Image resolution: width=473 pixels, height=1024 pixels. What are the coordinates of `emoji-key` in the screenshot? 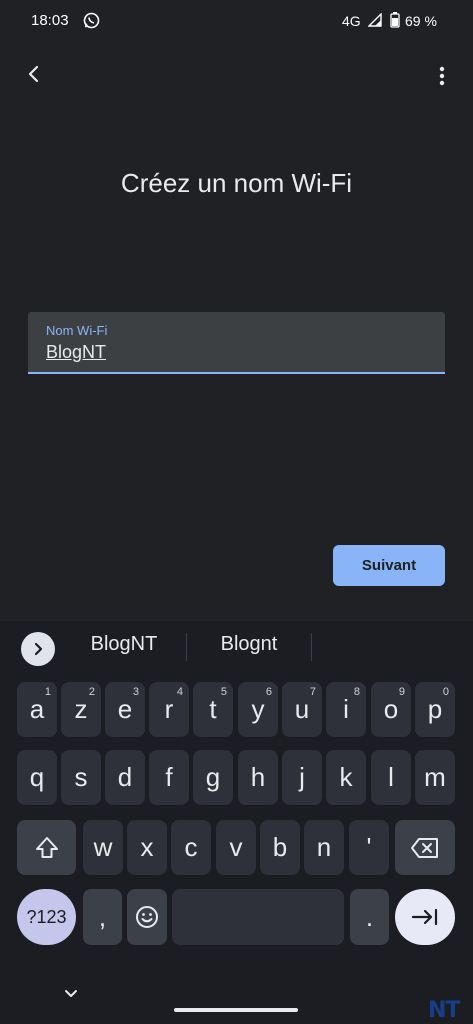 It's located at (147, 917).